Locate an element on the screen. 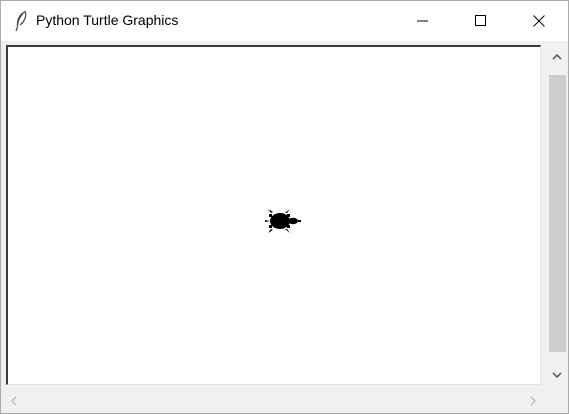  chevron-up-icon is located at coordinates (557, 56).